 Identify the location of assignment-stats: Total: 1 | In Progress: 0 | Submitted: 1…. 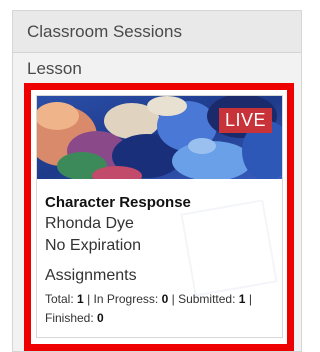
(161, 309).